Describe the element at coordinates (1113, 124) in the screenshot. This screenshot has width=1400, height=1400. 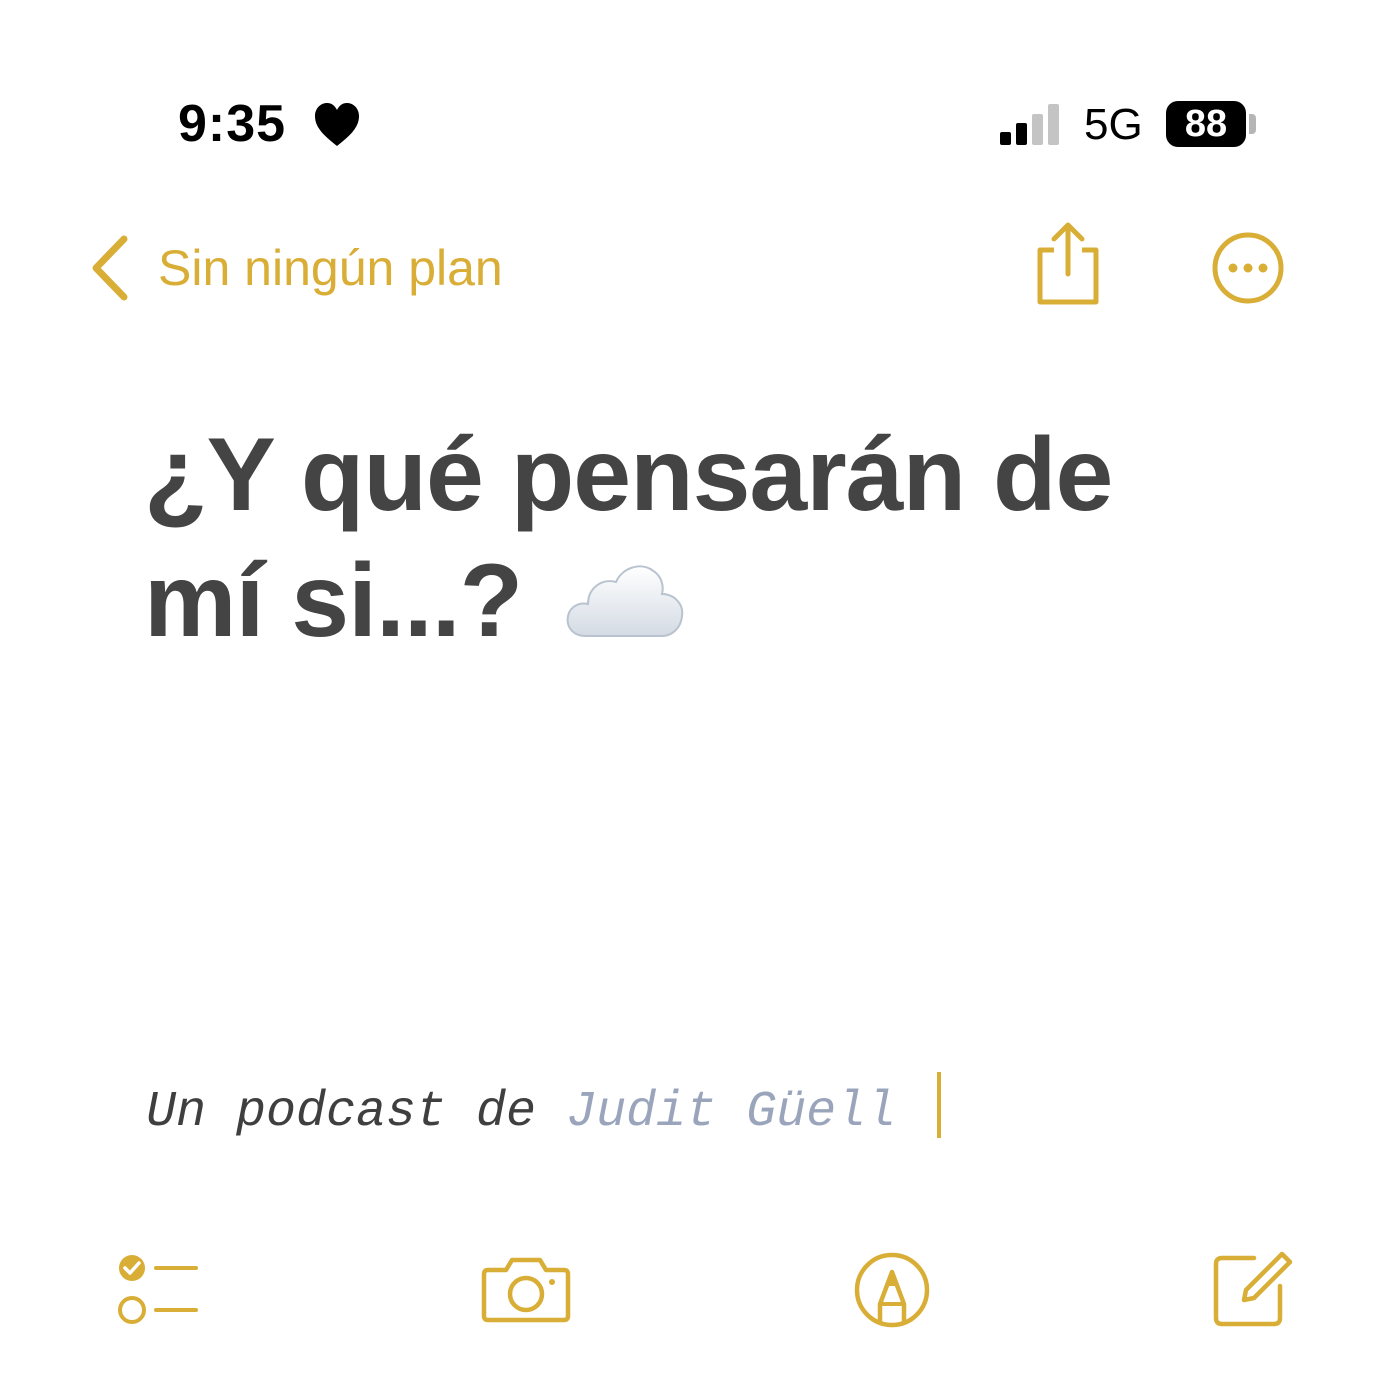
I see `network-type: 5G` at that location.